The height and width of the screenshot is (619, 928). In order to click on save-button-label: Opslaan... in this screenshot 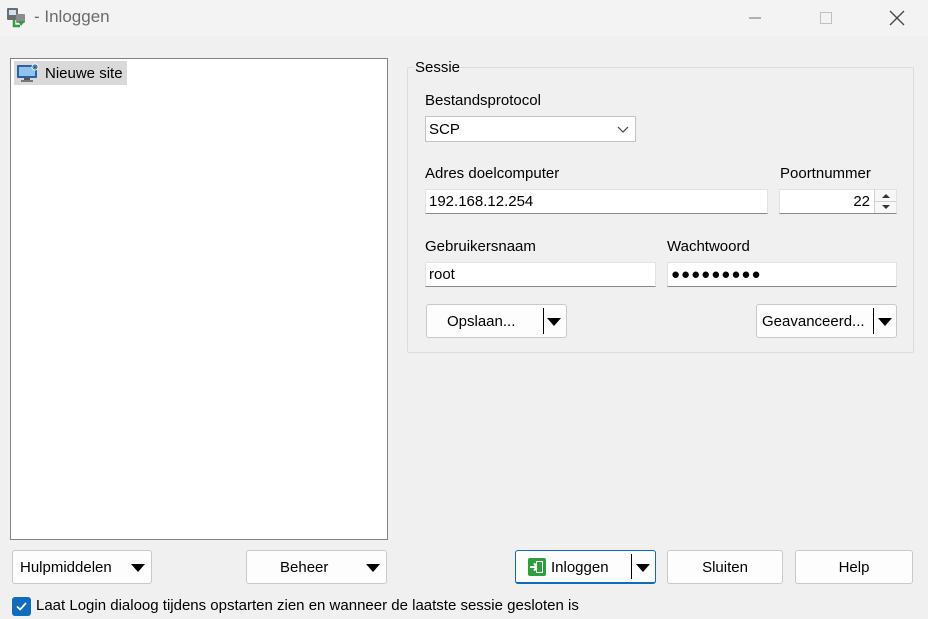, I will do `click(481, 321)`.